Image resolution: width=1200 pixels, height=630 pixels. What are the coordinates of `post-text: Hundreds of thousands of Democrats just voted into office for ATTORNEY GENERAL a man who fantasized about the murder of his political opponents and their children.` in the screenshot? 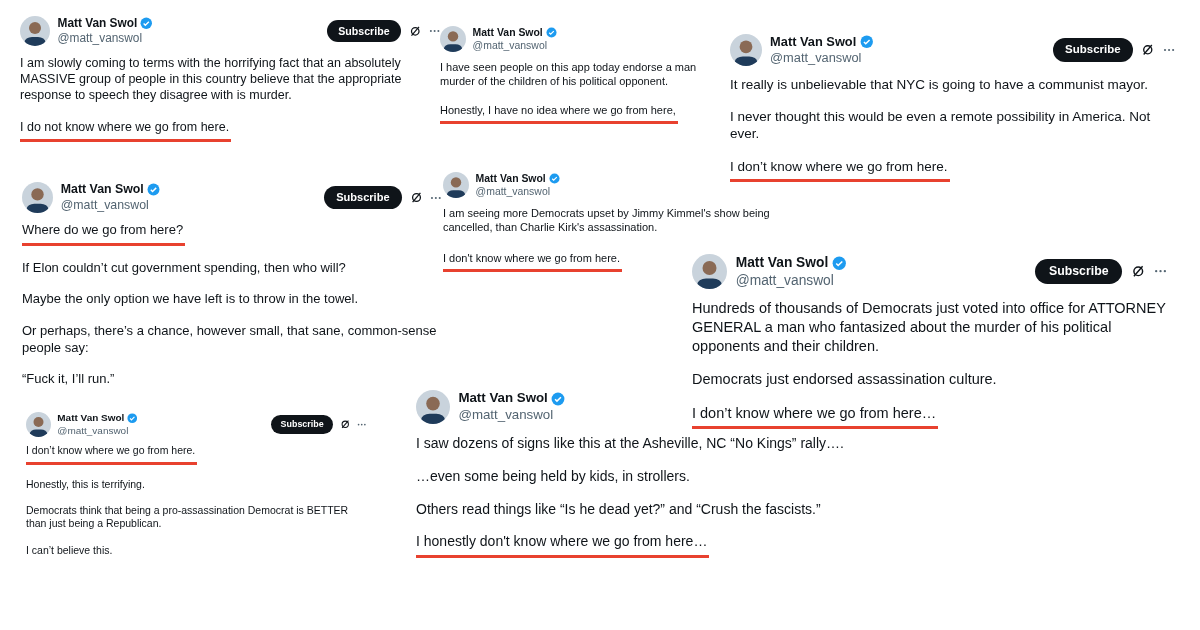 It's located at (929, 327).